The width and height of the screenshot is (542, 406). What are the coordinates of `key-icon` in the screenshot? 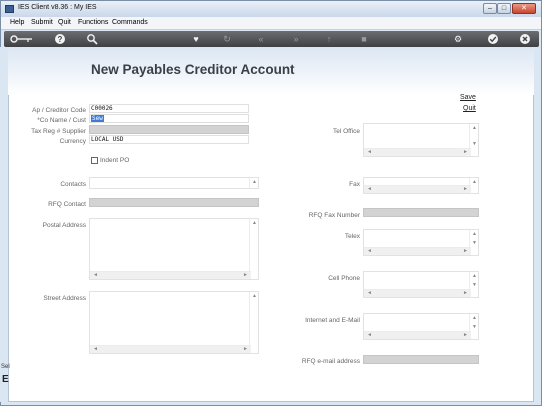 It's located at (22, 39).